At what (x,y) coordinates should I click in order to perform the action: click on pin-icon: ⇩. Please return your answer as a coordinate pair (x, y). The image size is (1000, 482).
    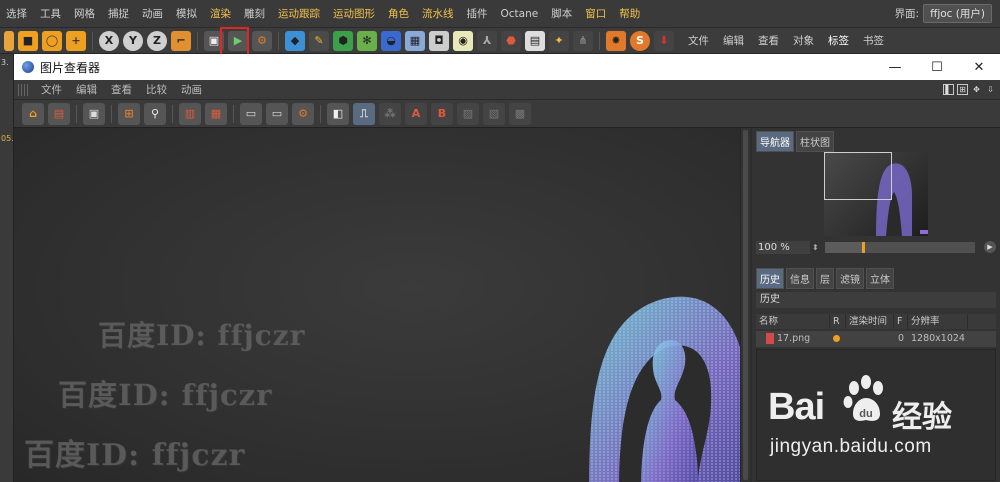
    Looking at the image, I should click on (990, 89).